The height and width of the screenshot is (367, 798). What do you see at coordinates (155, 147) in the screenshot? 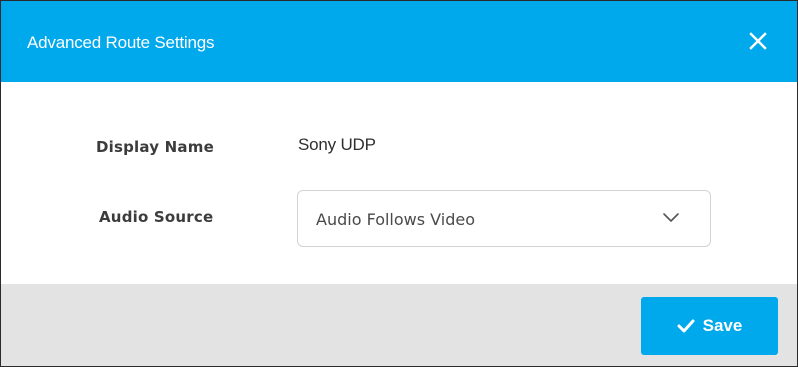
I see `display-name-label: Display Name` at bounding box center [155, 147].